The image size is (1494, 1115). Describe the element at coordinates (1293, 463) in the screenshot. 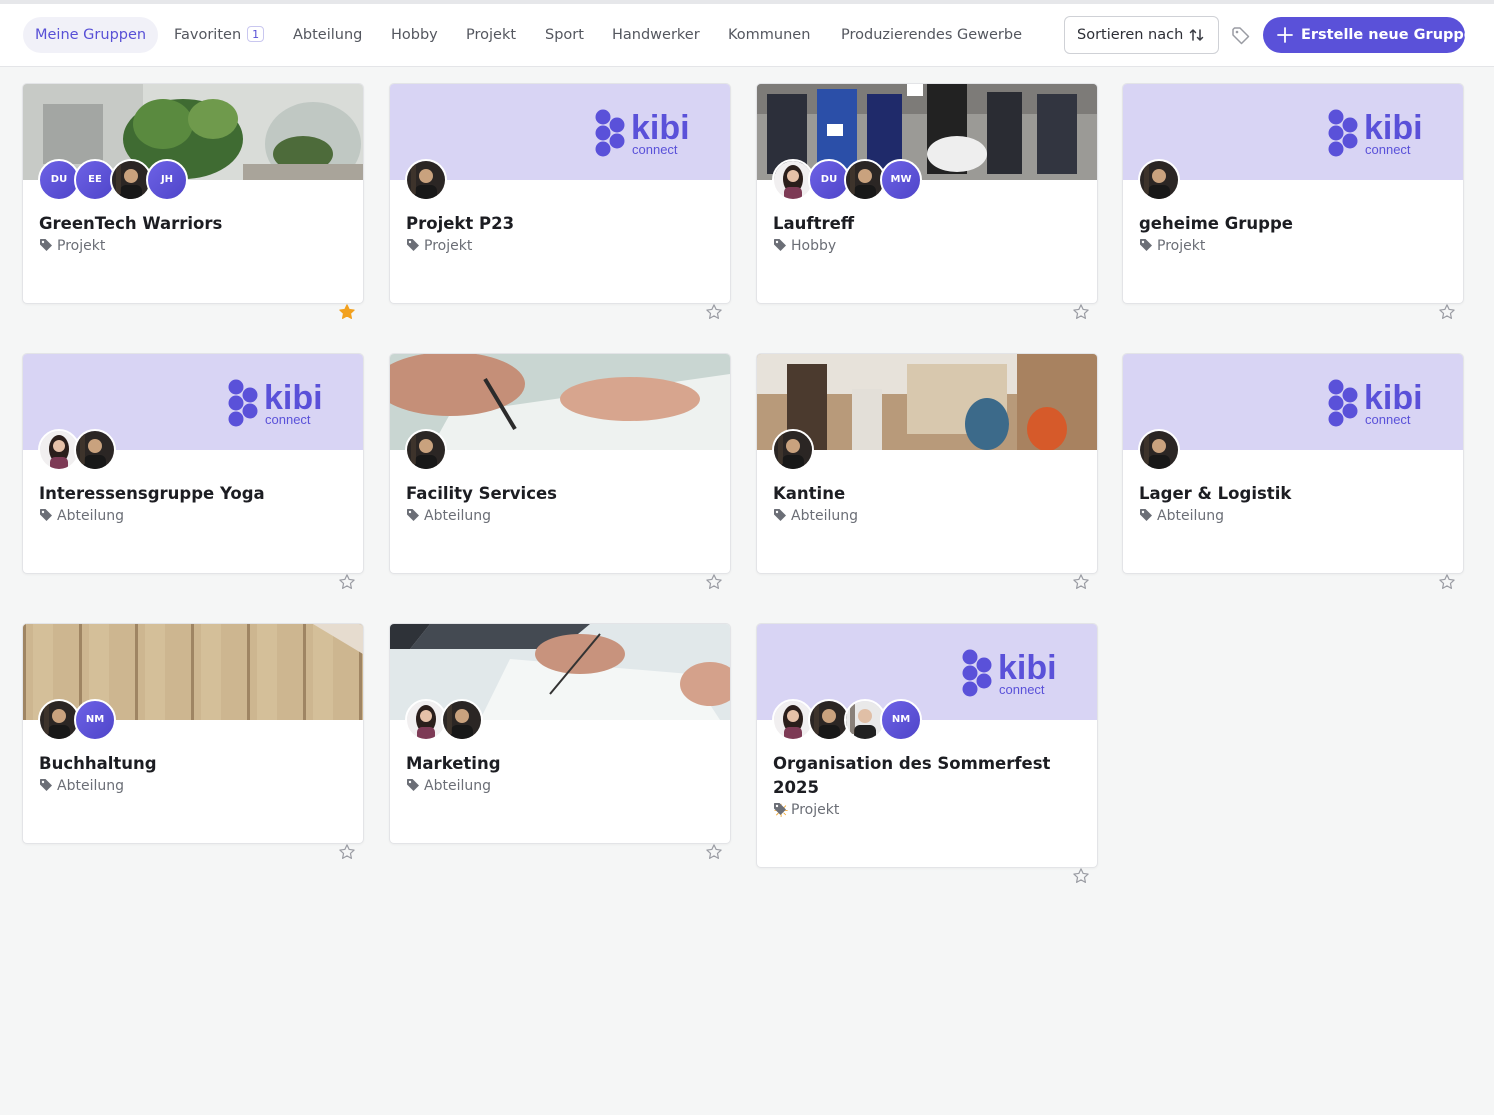

I see `group-card: kibi connect Lager & Logistik Abteilung` at that location.